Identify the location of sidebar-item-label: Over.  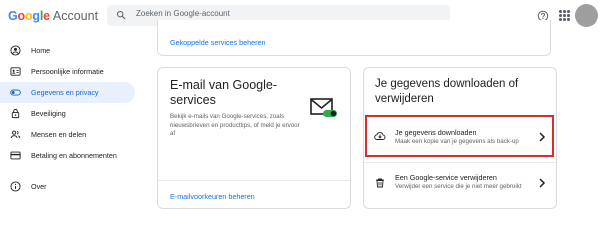
(39, 186).